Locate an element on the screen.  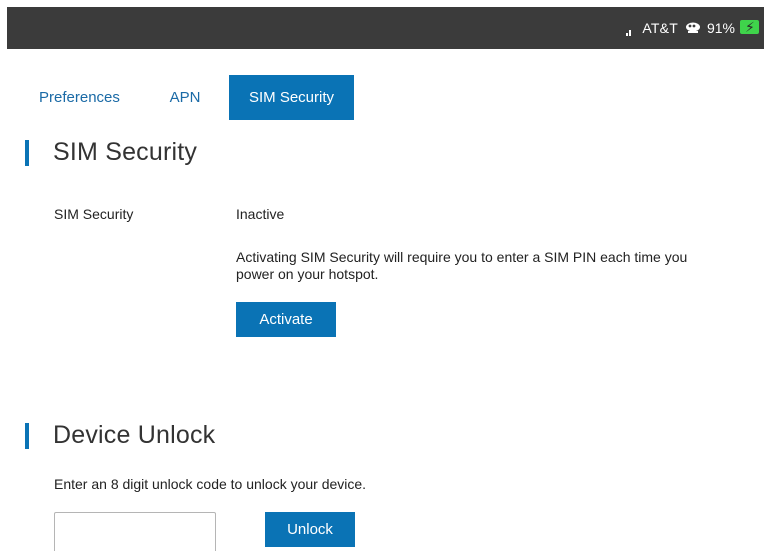
battery-charging-icon: ⚡ is located at coordinates (751, 27).